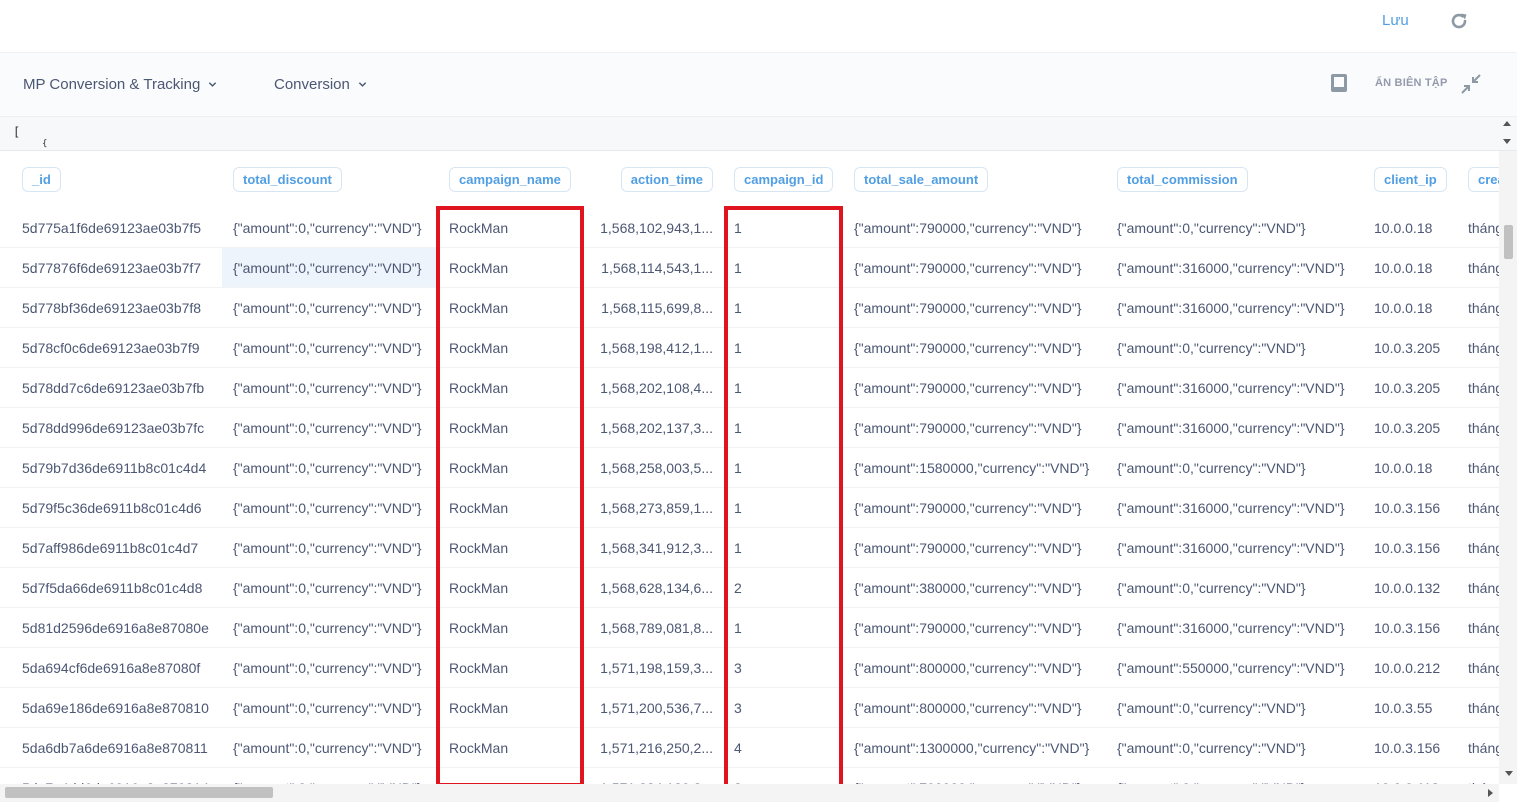  Describe the element at coordinates (1490, 793) in the screenshot. I see `scroll-right-arrow` at that location.